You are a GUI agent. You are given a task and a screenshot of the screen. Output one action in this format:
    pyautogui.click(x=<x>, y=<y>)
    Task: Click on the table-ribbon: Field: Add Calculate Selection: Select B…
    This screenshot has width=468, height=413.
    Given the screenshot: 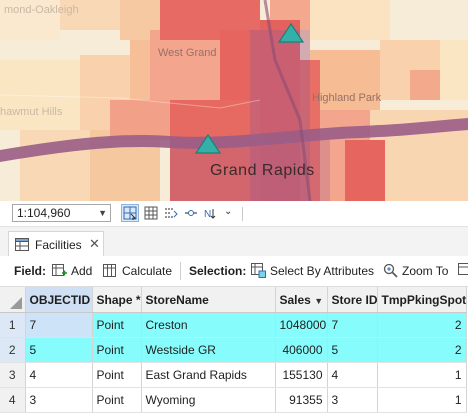 What is the action you would take?
    pyautogui.click(x=234, y=271)
    